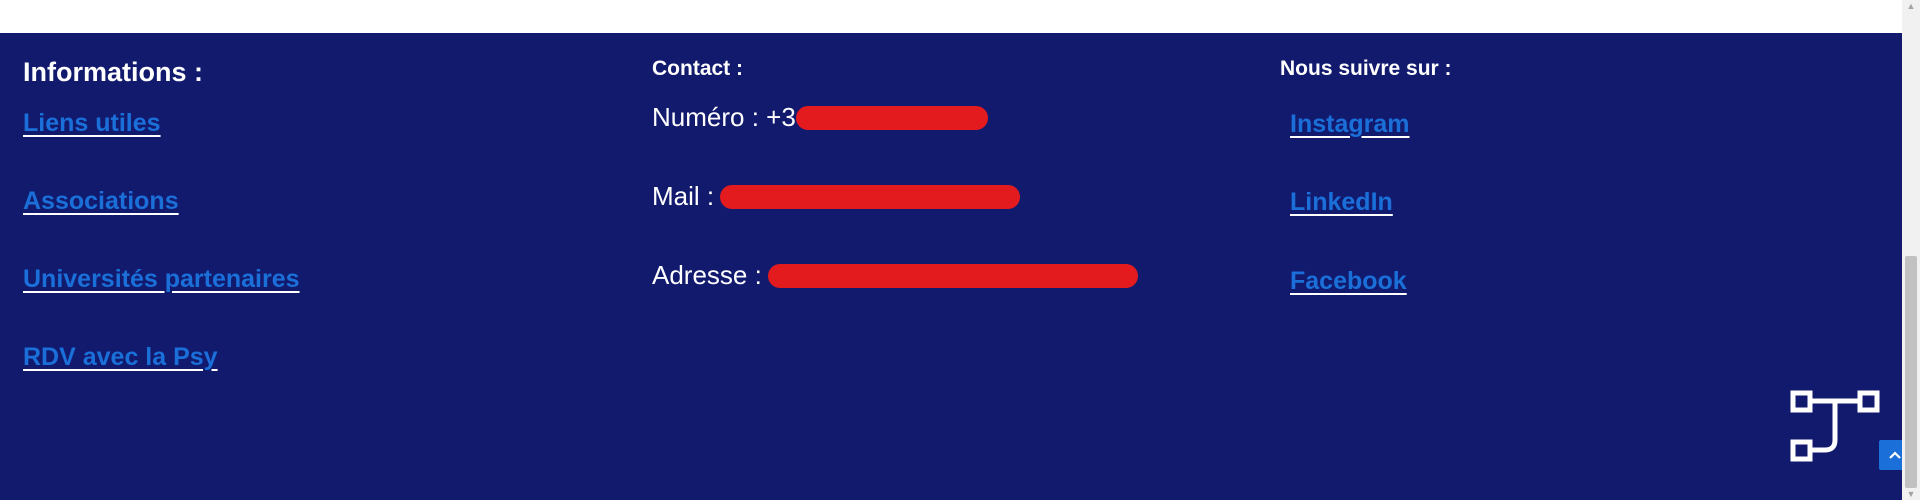 This screenshot has width=1920, height=500. What do you see at coordinates (161, 279) in the screenshot?
I see `link-universites-partenaires: Universités partenaires` at bounding box center [161, 279].